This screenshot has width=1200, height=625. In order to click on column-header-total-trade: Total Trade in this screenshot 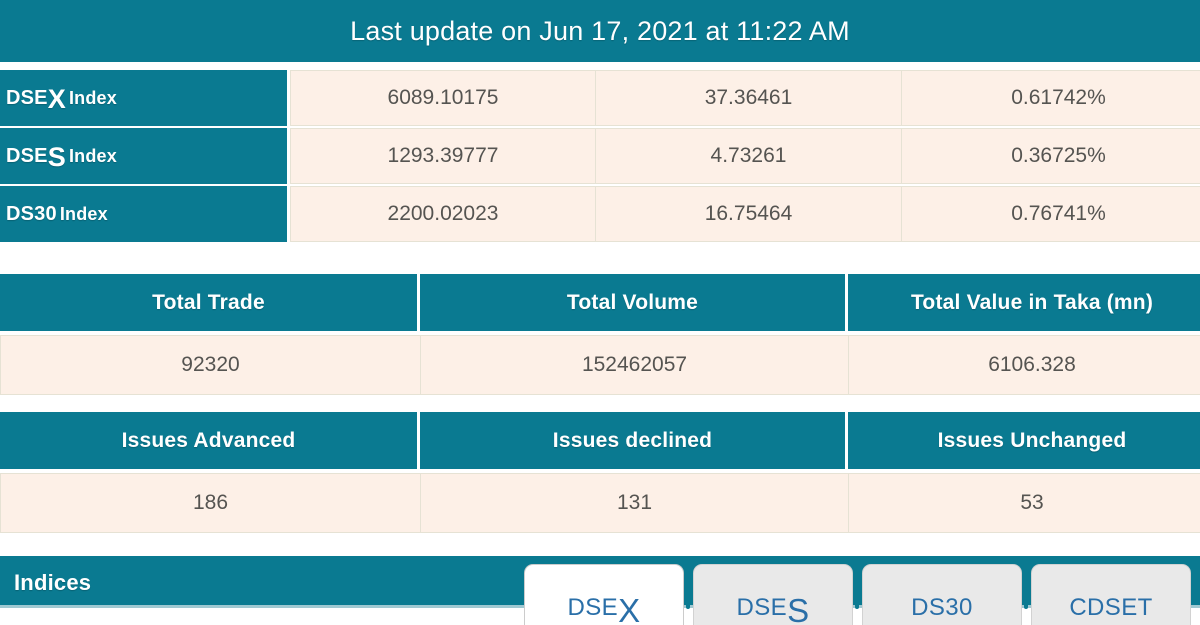, I will do `click(210, 302)`.